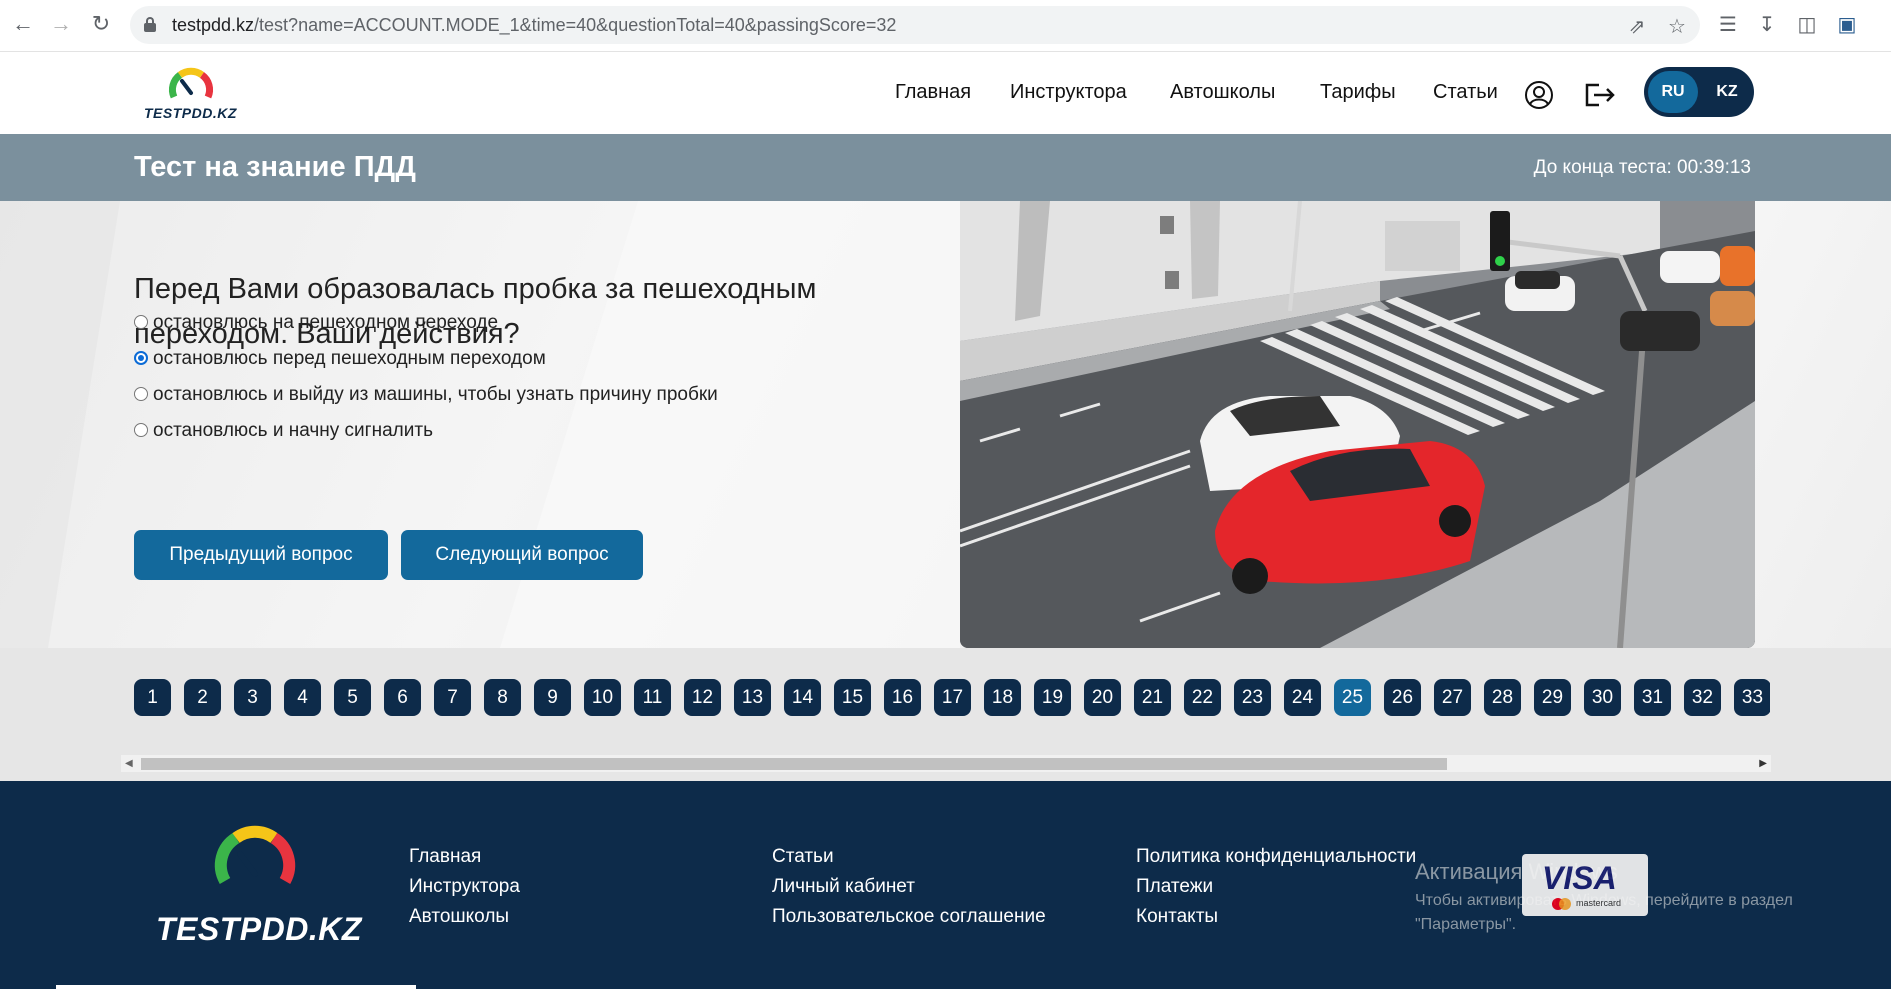 This screenshot has width=1891, height=989. I want to click on profile-icon: ▣, so click(1847, 25).